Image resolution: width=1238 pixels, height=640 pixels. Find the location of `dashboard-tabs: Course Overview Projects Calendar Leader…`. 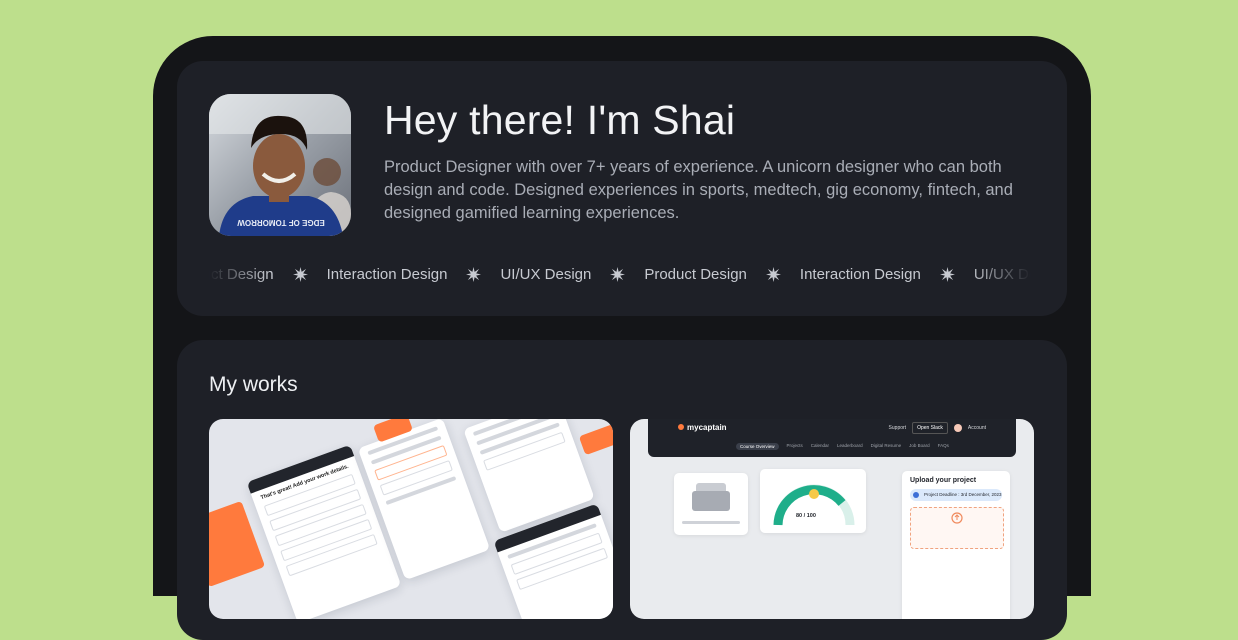

dashboard-tabs: Course Overview Projects Calendar Leader… is located at coordinates (842, 446).